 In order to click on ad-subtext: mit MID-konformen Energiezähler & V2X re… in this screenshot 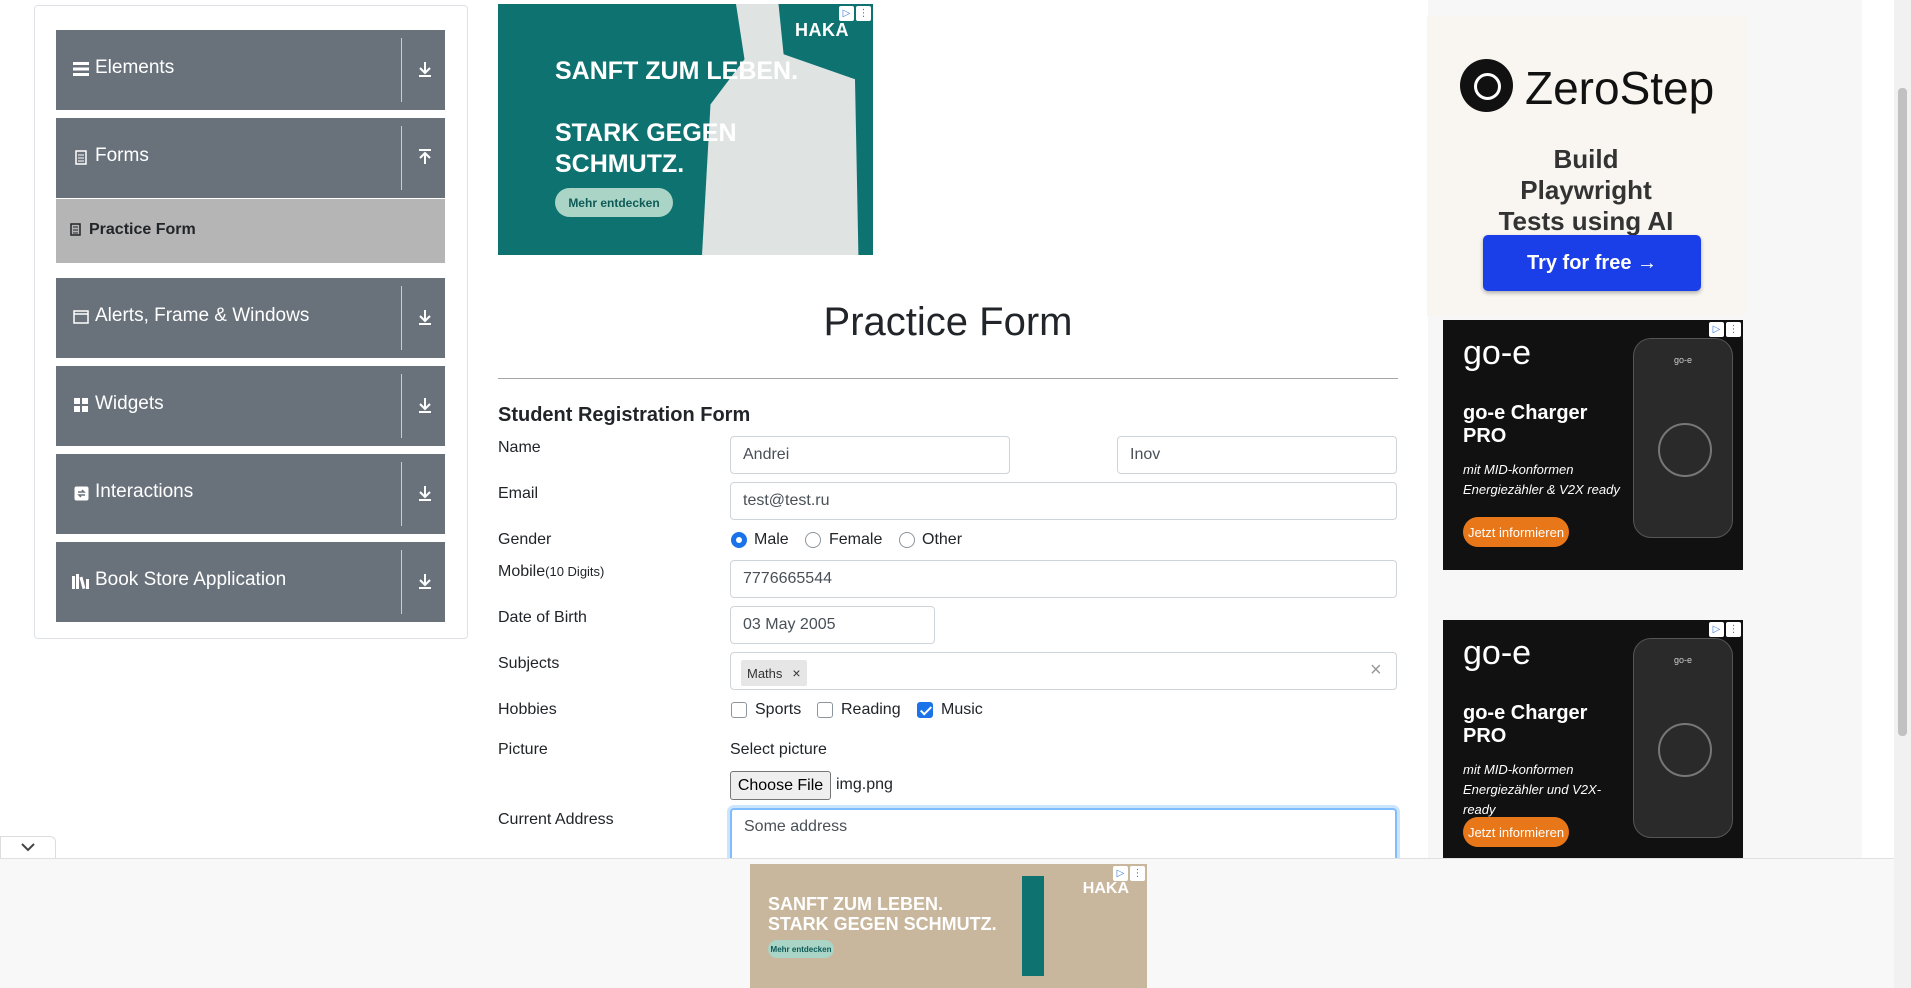, I will do `click(1541, 479)`.